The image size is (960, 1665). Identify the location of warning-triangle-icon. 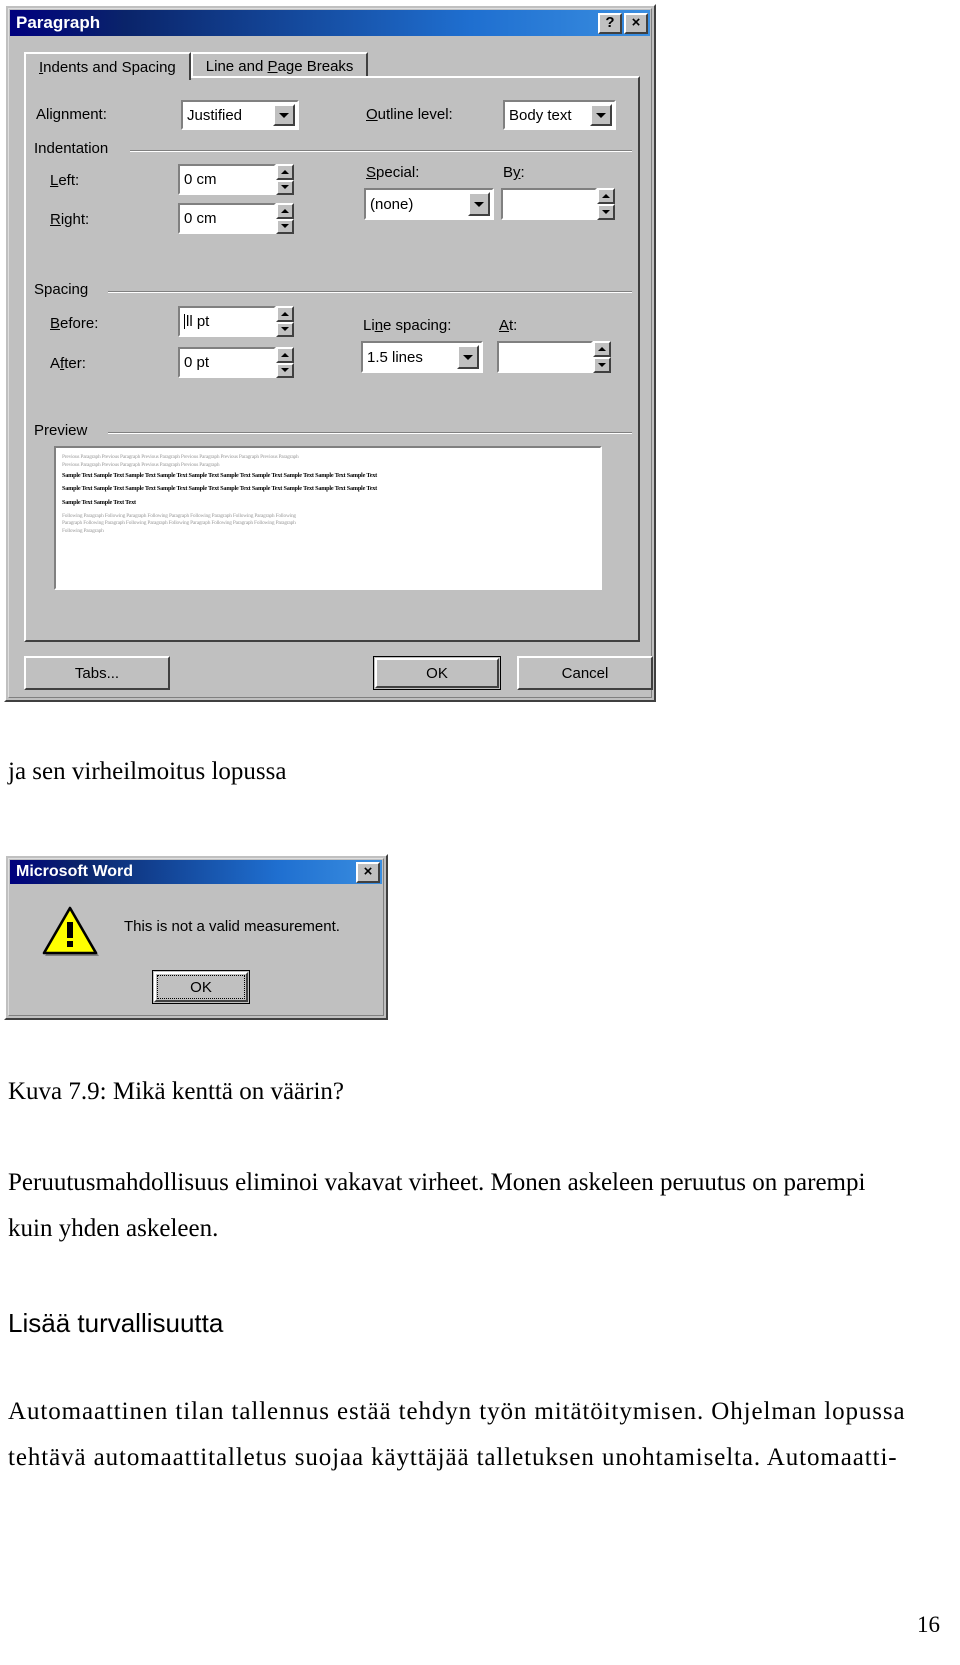
(71, 931).